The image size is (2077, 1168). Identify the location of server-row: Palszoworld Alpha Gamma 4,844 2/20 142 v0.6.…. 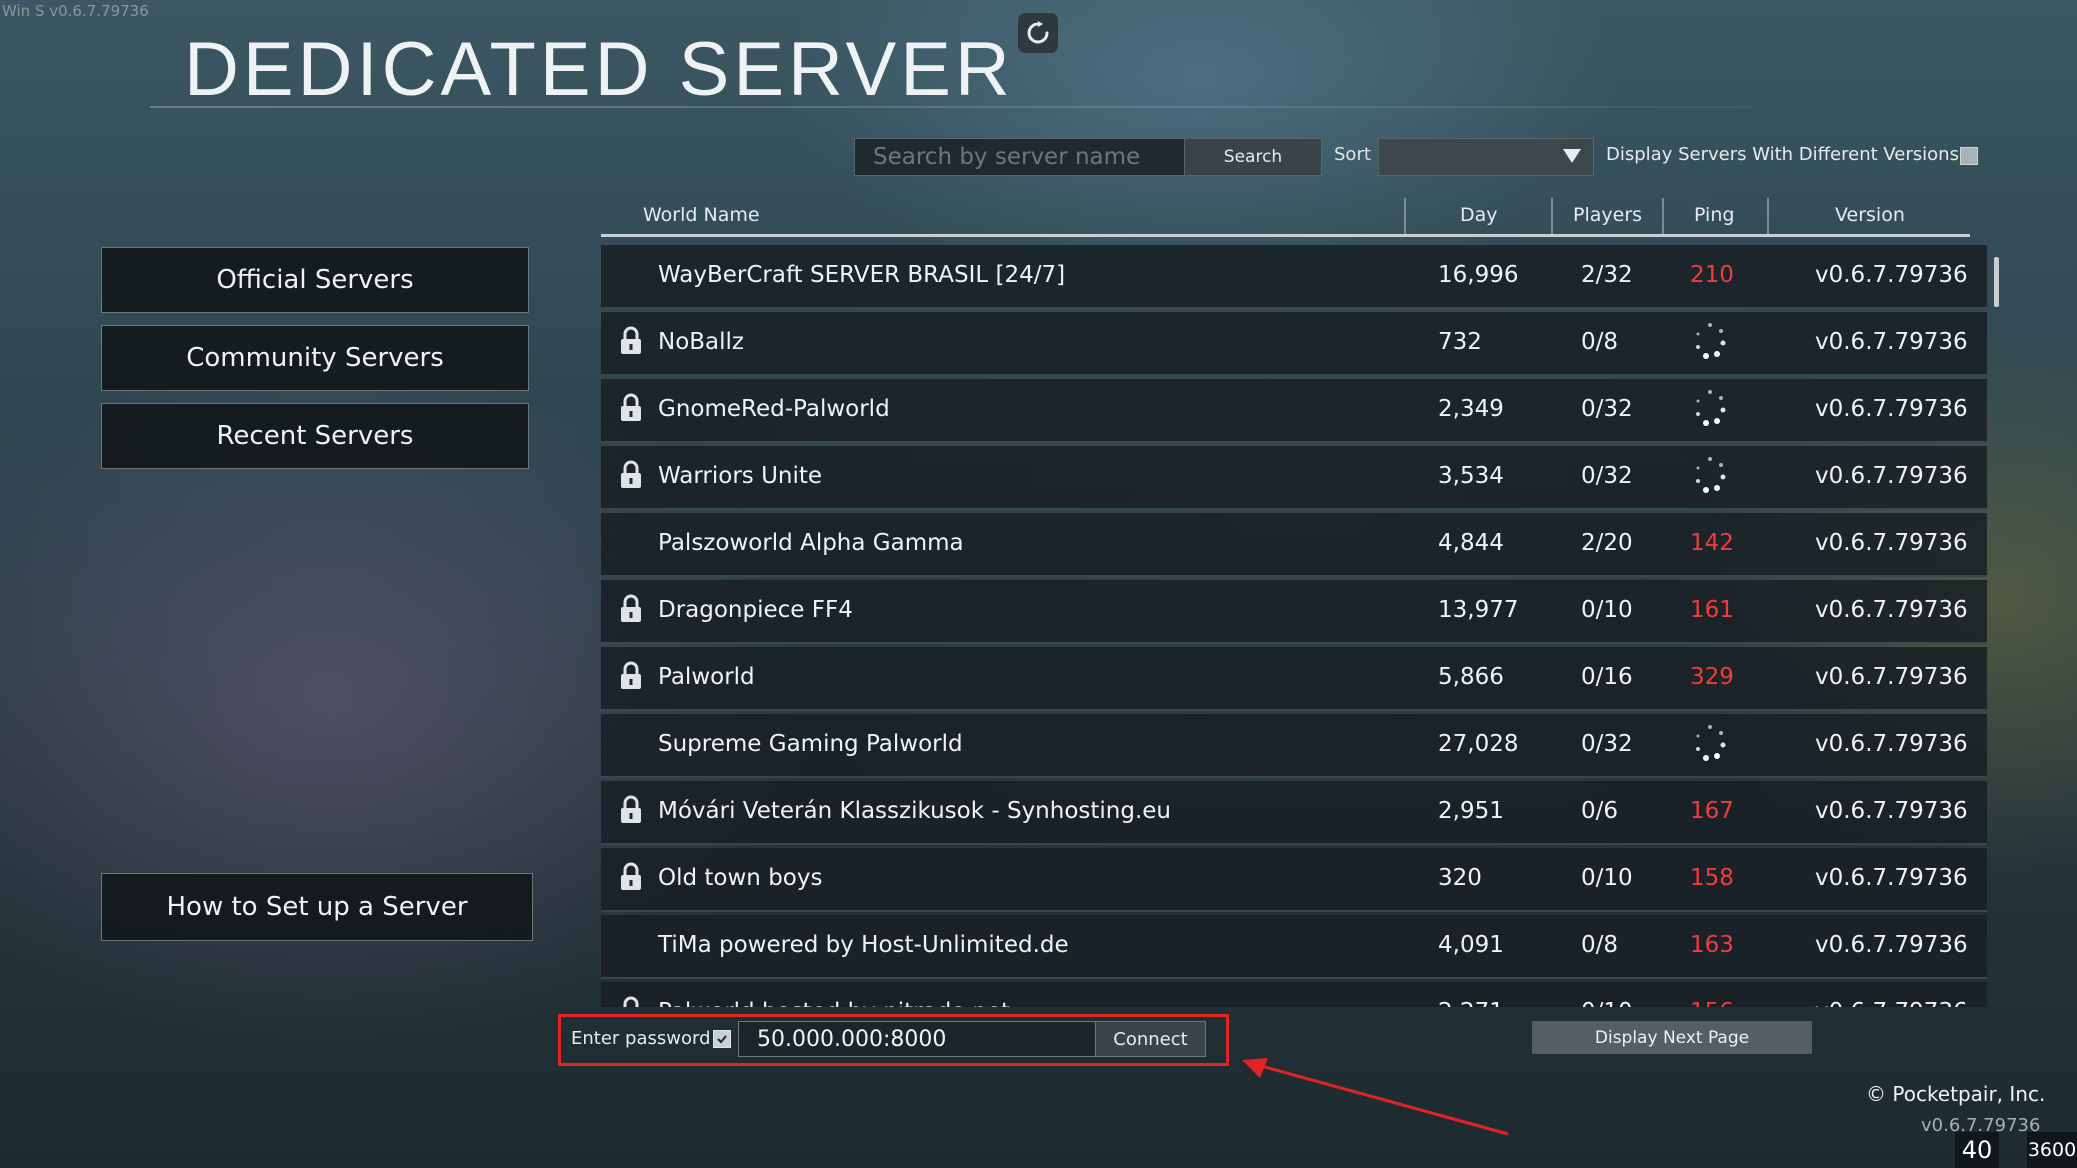
(1294, 545).